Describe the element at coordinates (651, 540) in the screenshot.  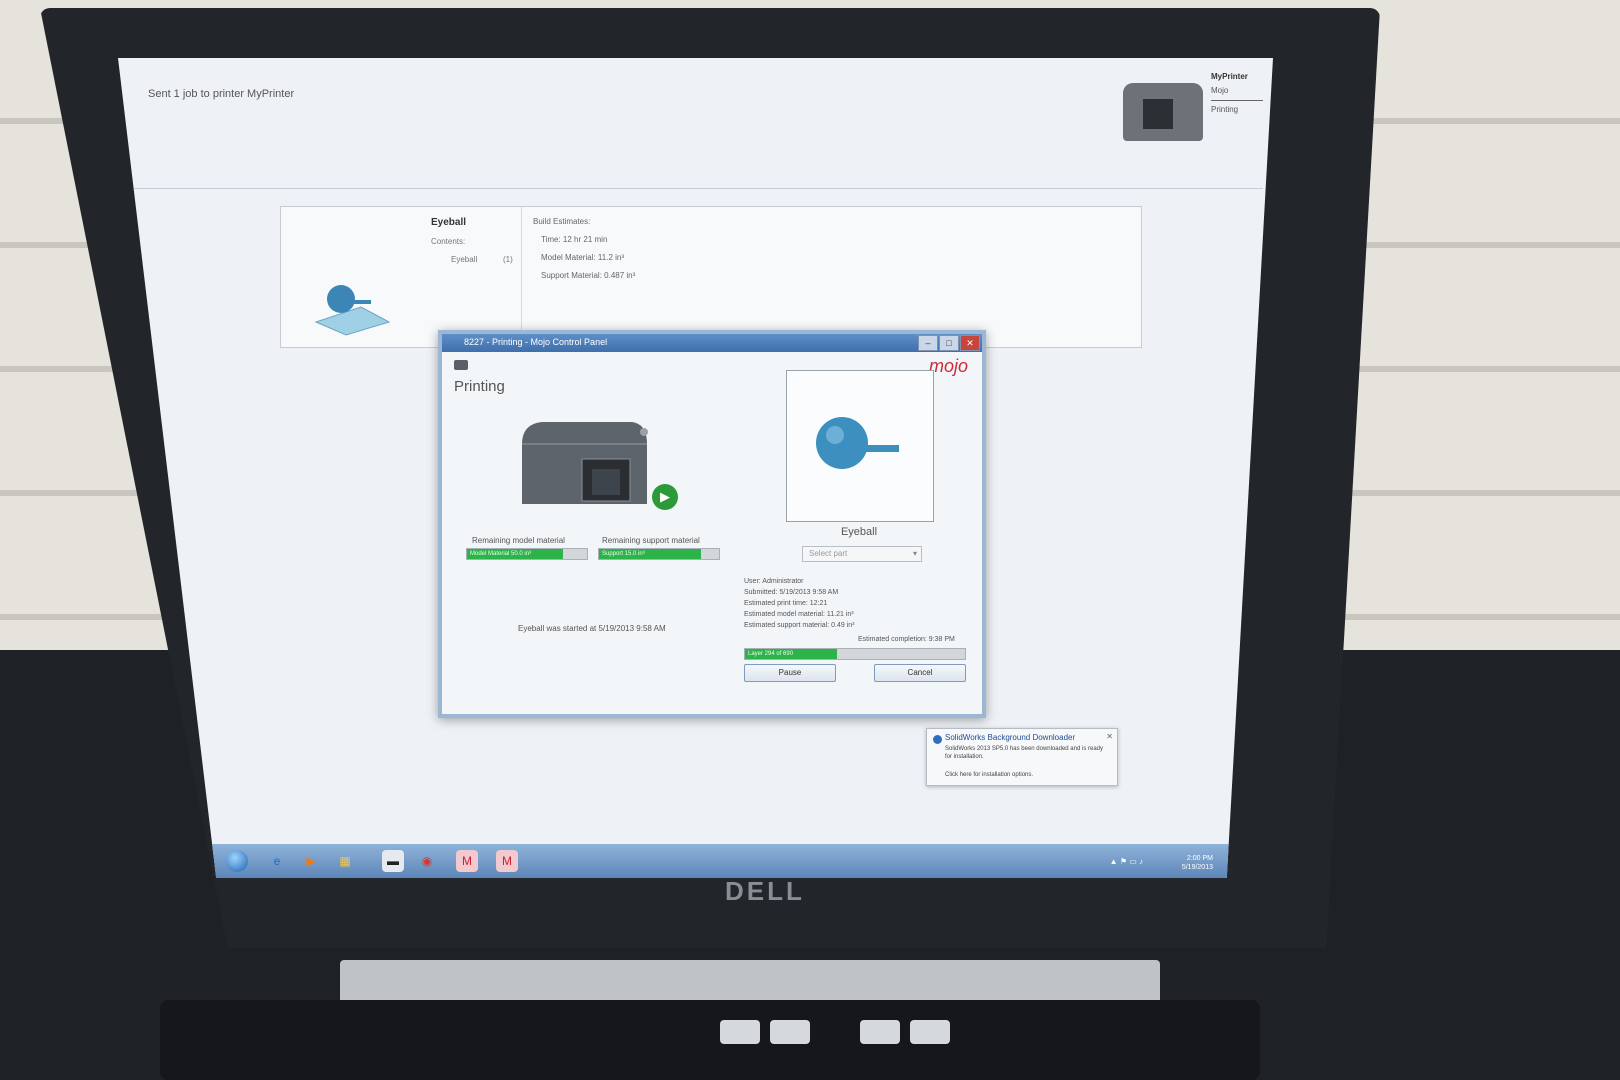
I see `remaining-support-label: Remaining support material` at that location.